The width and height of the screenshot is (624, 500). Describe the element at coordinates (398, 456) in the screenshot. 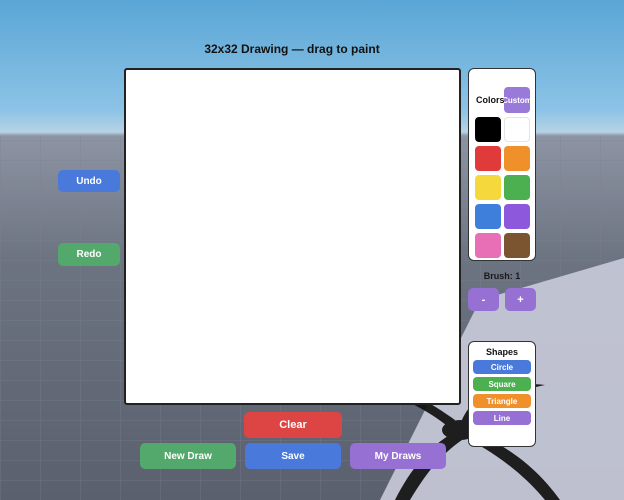

I see `my-draws-button: My Draws` at that location.